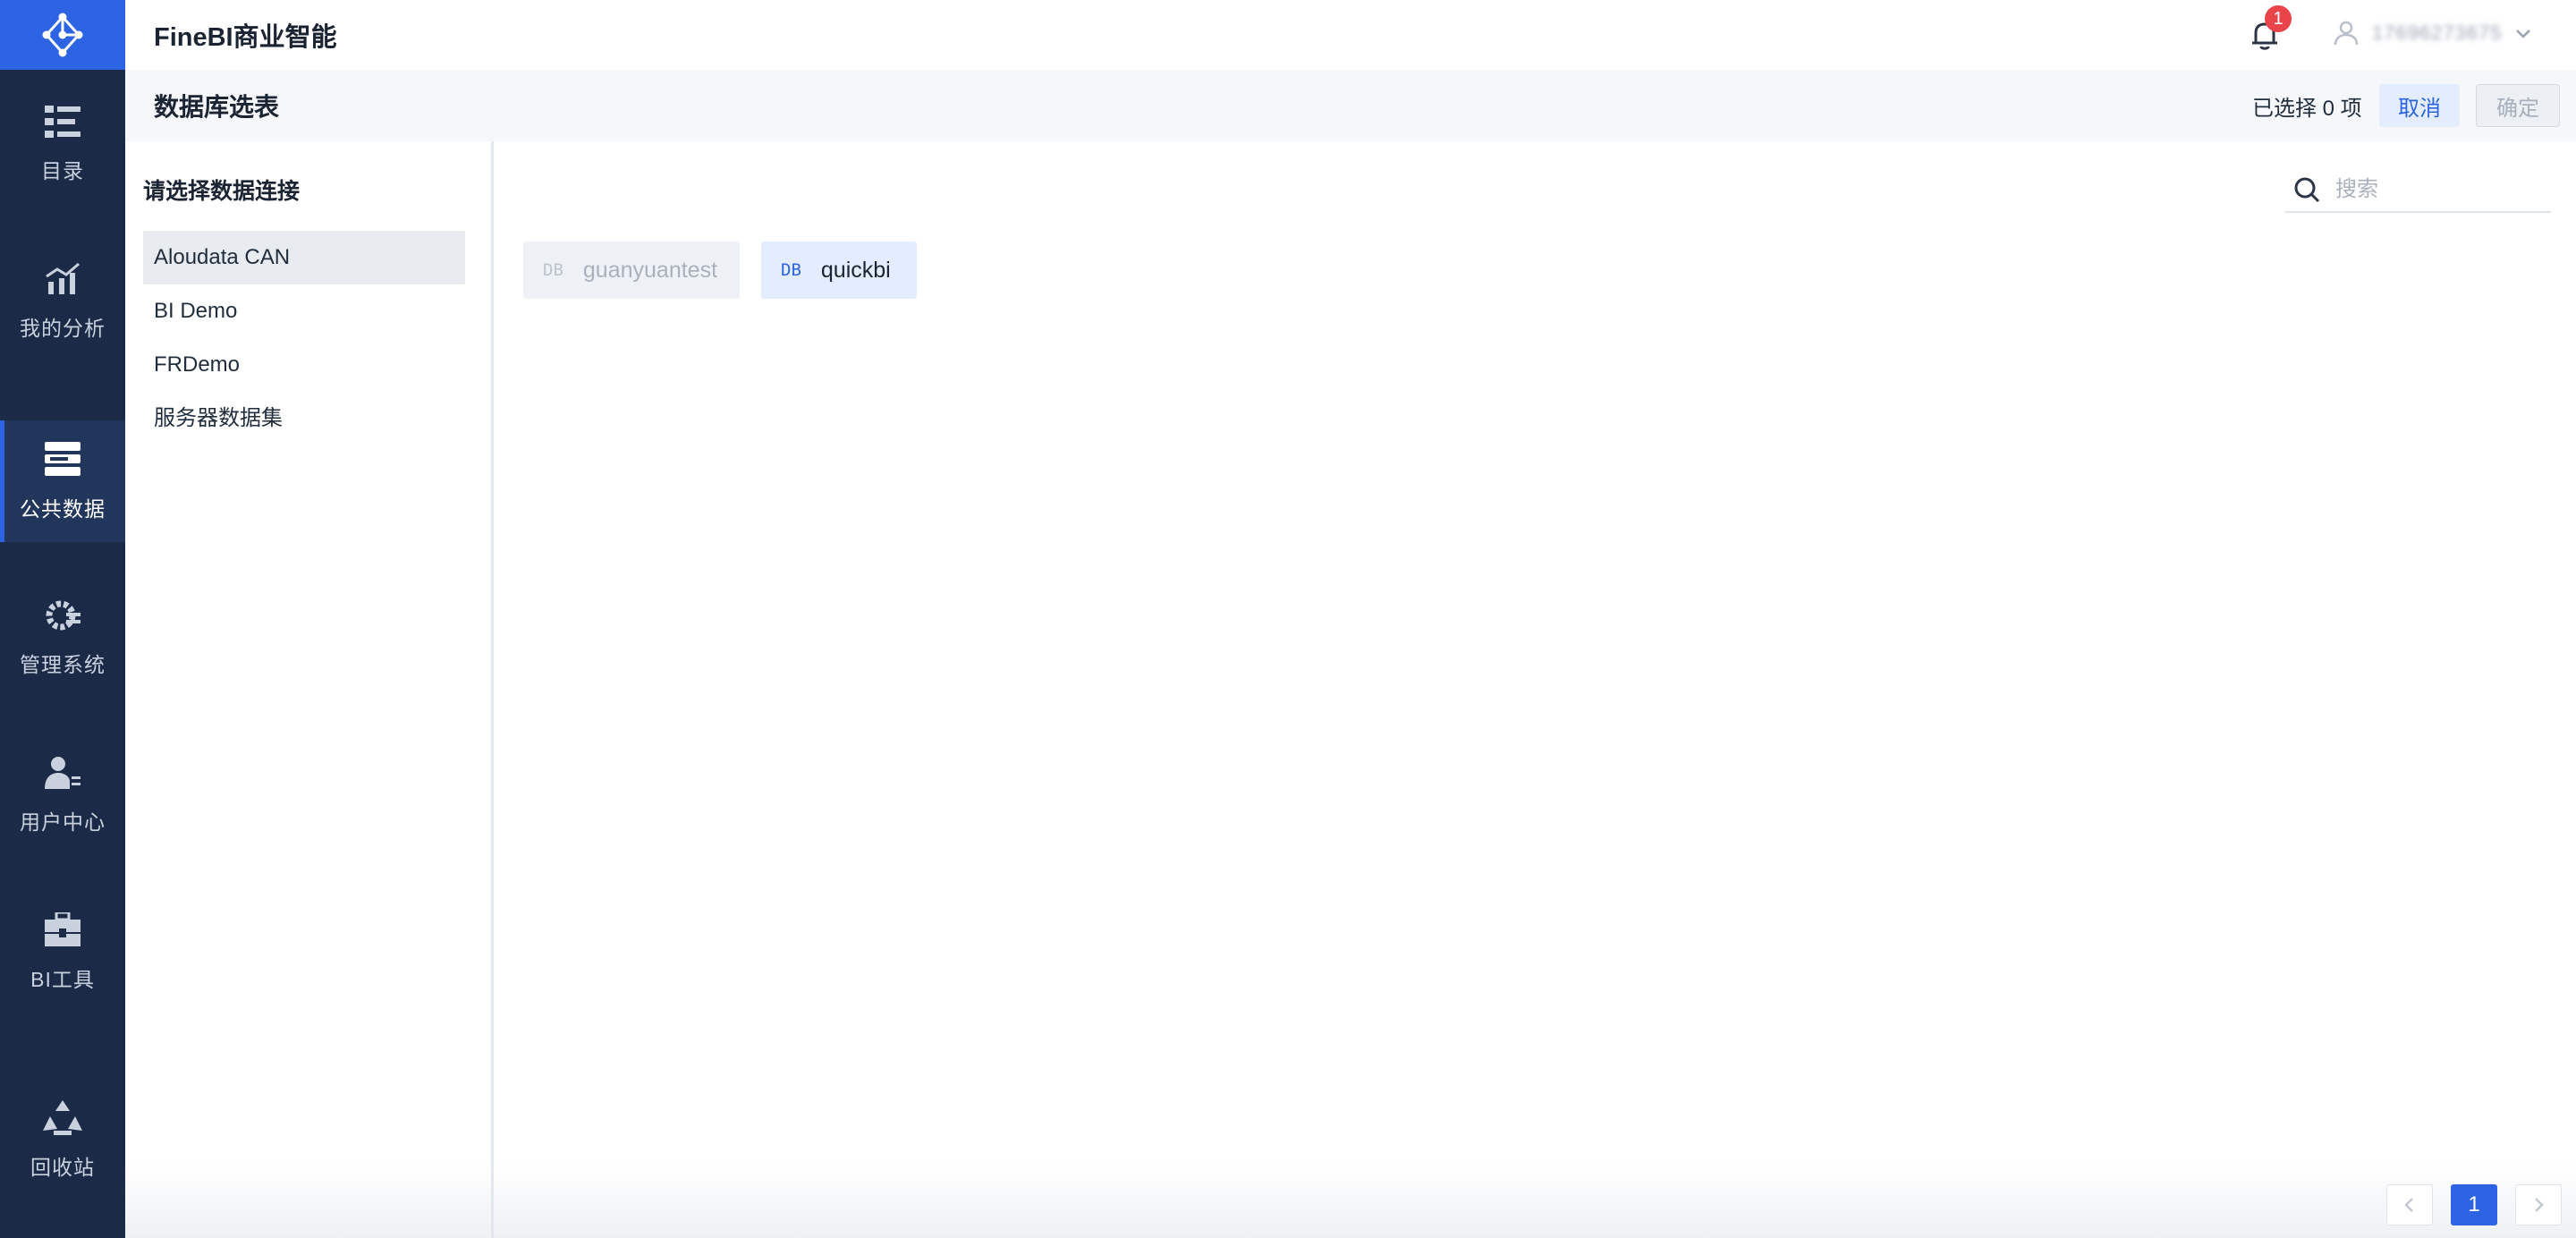 The image size is (2576, 1238). I want to click on sidebar-item-user-center: 用户中心, so click(62, 794).